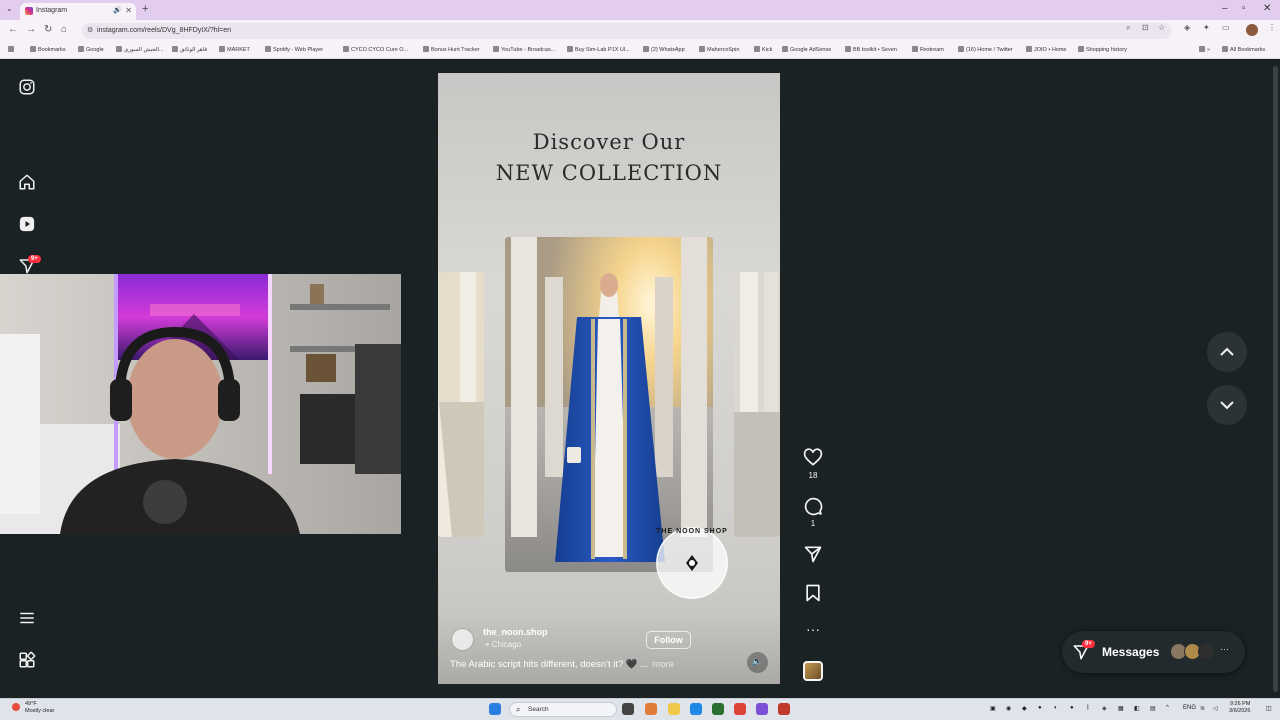  I want to click on also-from-meta-icon, so click(27, 660).